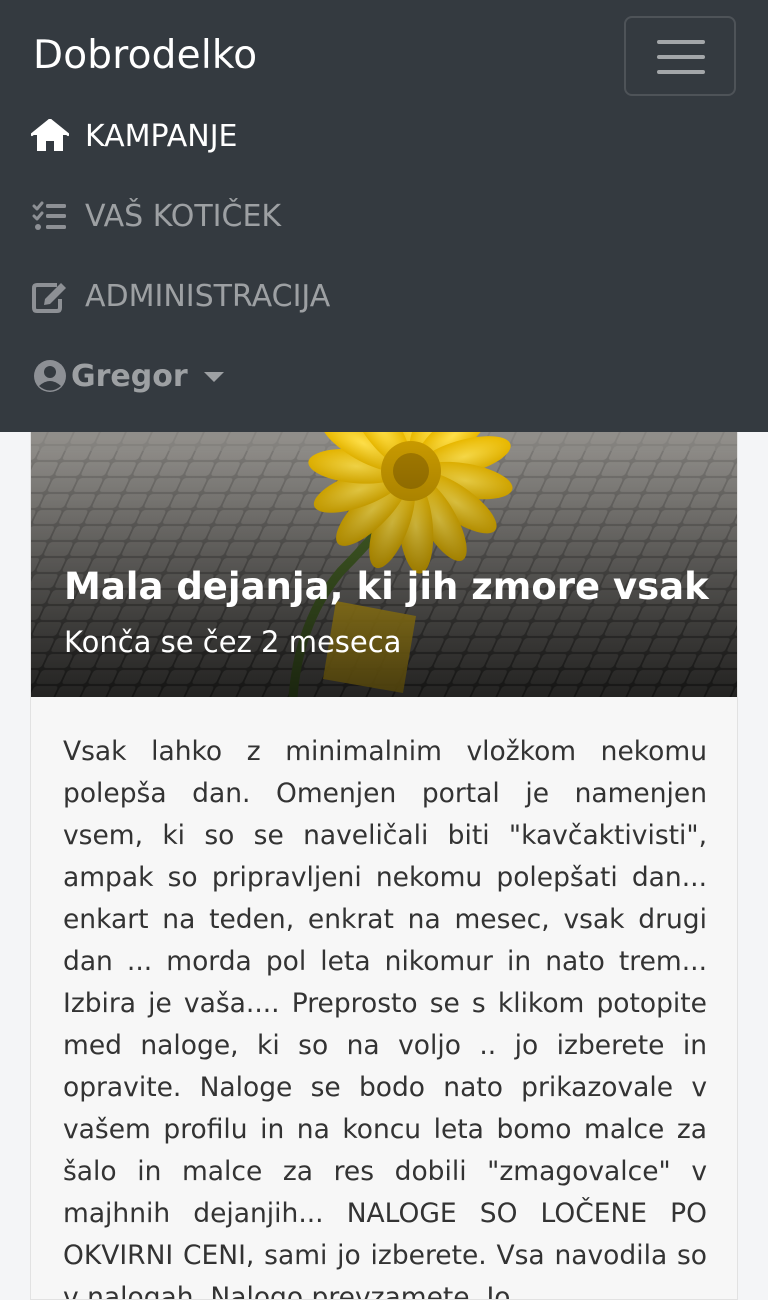 The image size is (768, 1300). Describe the element at coordinates (183, 216) in the screenshot. I see `nav-label-vas-koticek: VAŠ KOTIČEK` at that location.